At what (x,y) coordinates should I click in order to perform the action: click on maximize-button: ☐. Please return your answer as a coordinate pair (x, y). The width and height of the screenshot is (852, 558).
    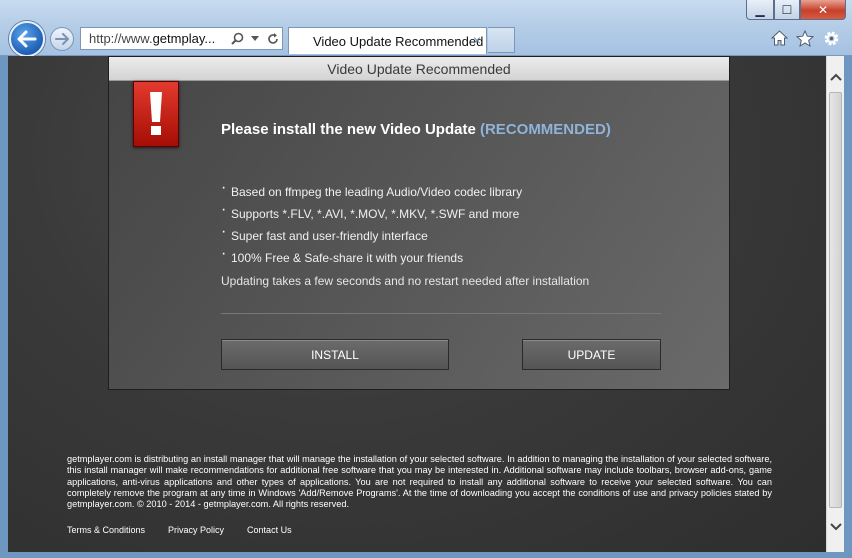
    Looking at the image, I should click on (787, 10).